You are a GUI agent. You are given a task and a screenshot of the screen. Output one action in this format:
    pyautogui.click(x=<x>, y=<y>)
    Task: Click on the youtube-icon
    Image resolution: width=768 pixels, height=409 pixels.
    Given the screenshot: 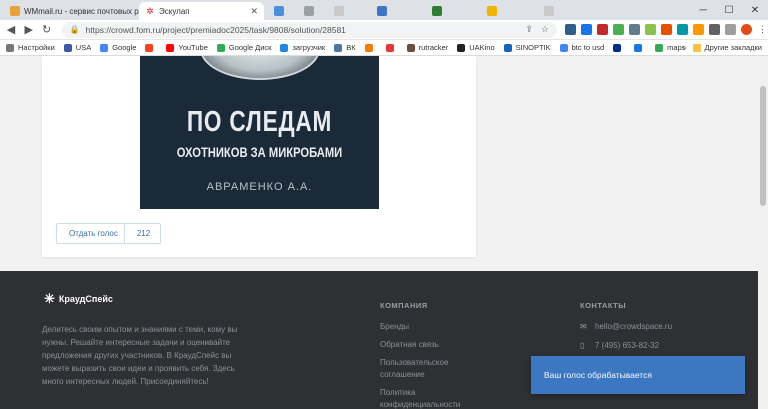 What is the action you would take?
    pyautogui.click(x=170, y=47)
    